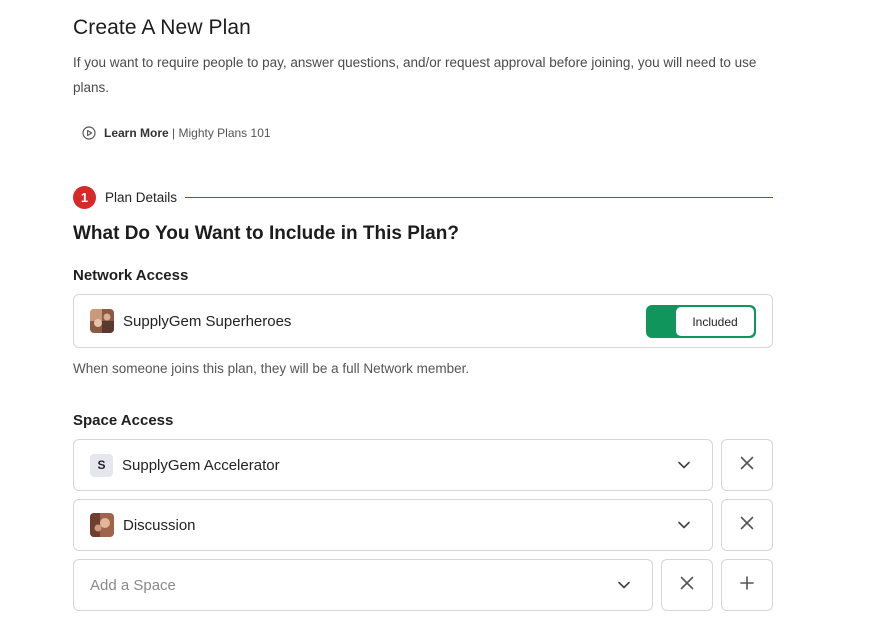 This screenshot has width=895, height=620. Describe the element at coordinates (123, 420) in the screenshot. I see `space-access-heading: Space Access` at that location.